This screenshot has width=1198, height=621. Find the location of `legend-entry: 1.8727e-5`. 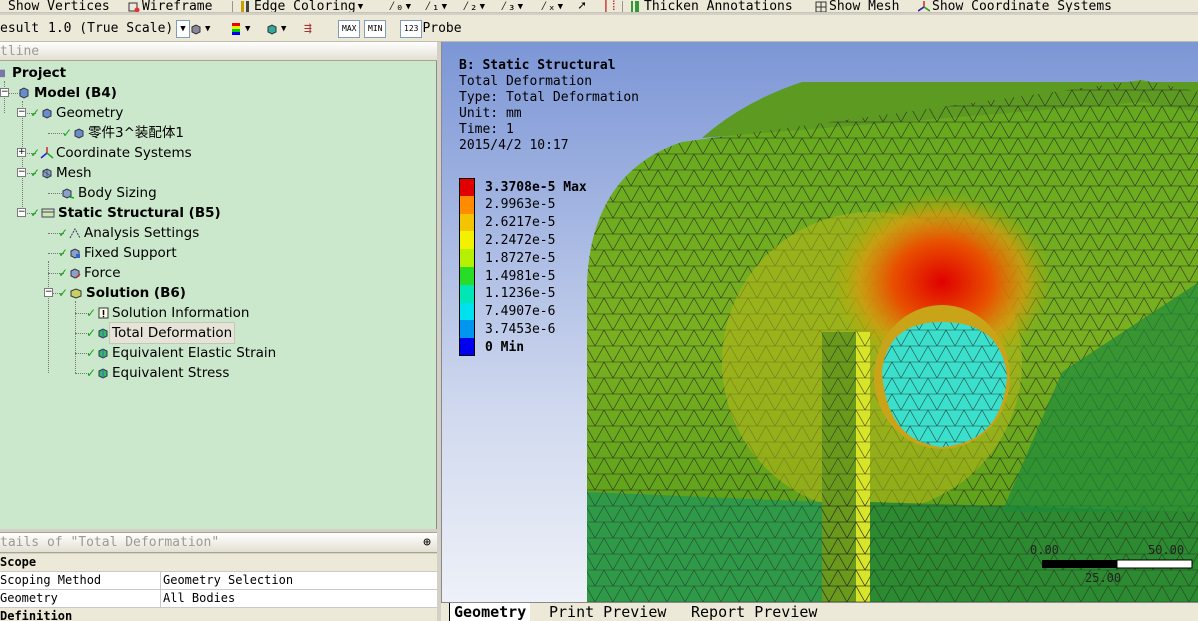

legend-entry: 1.8727e-5 is located at coordinates (507, 258).